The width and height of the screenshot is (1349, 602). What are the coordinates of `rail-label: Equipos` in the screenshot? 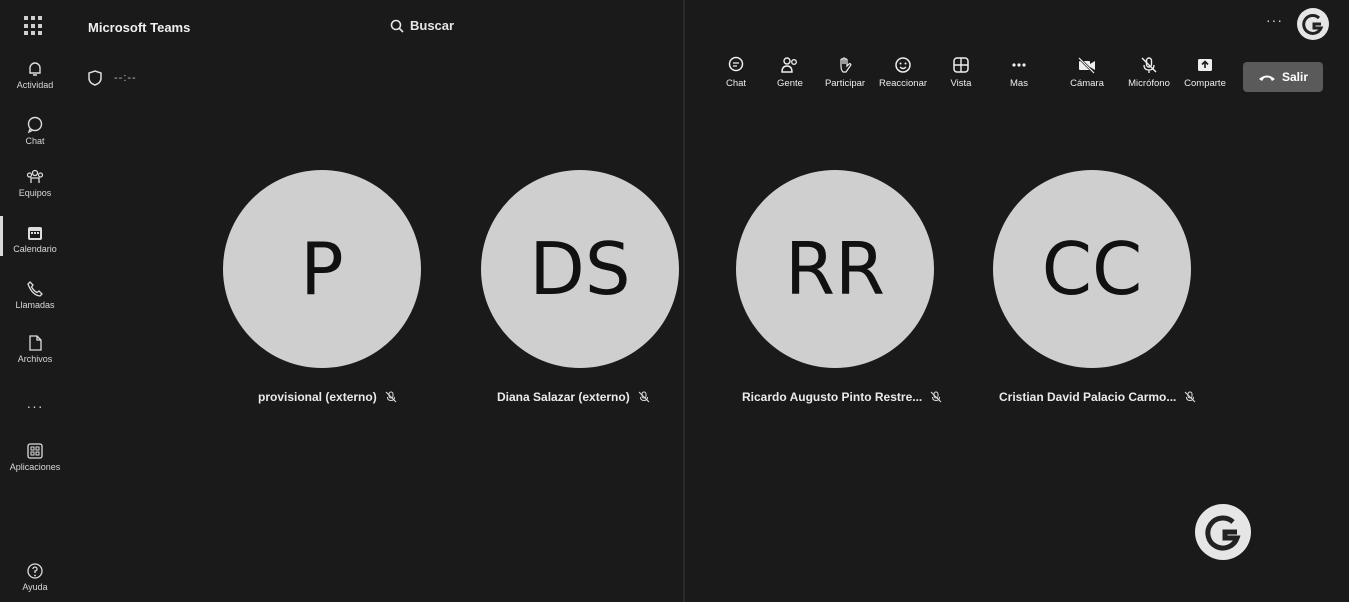 It's located at (35, 193).